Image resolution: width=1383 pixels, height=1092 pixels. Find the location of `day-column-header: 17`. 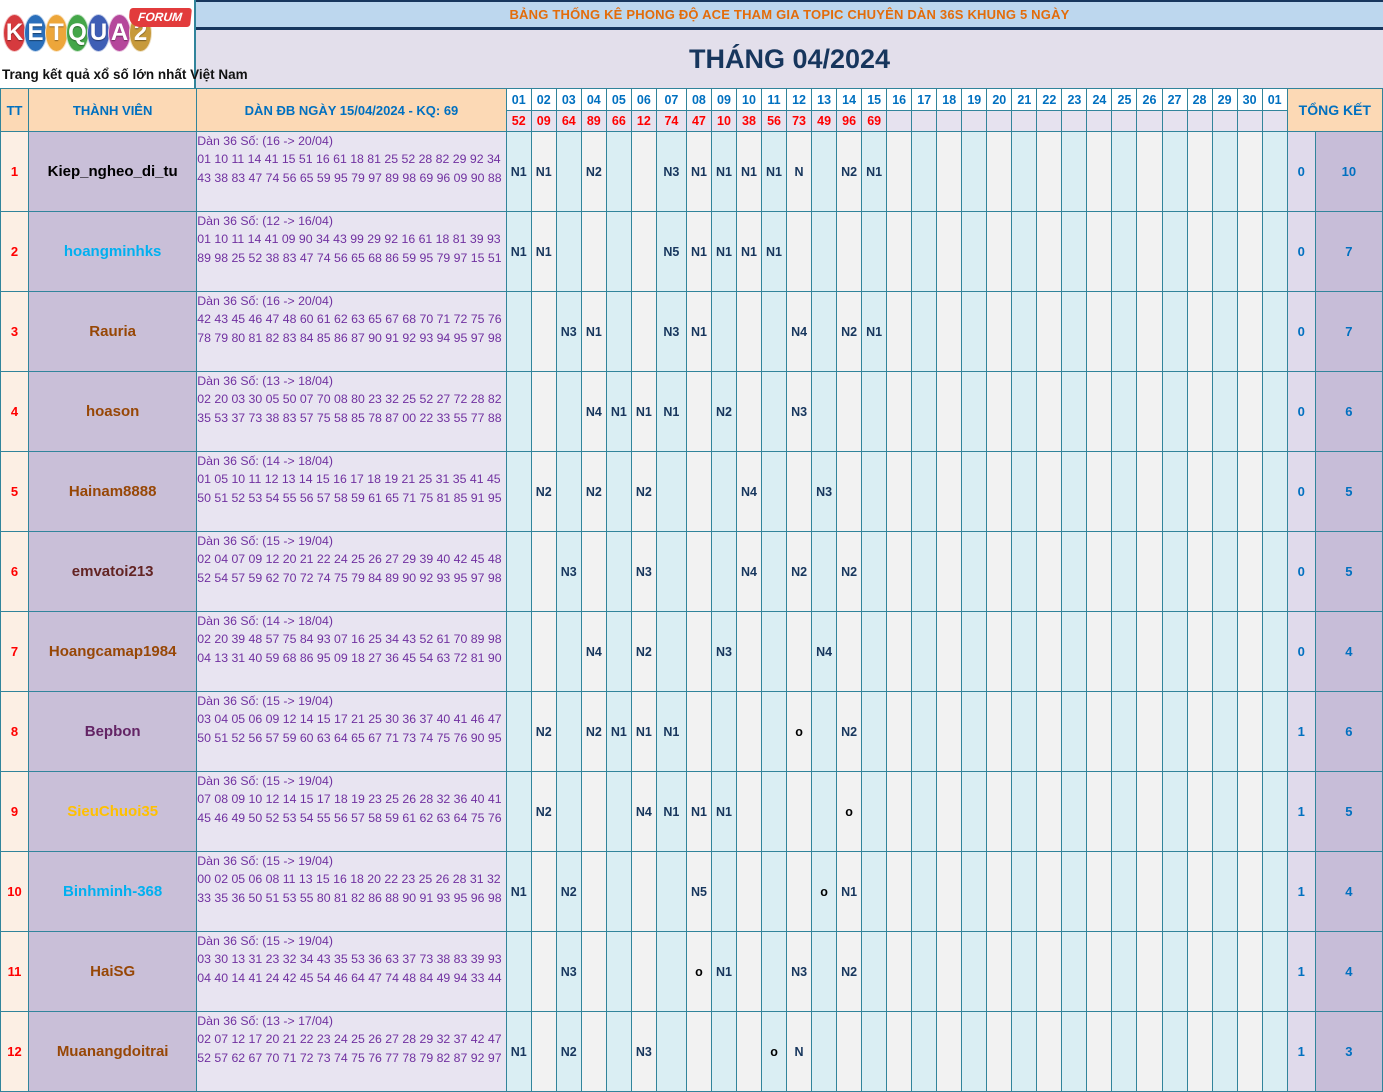

day-column-header: 17 is located at coordinates (924, 99).